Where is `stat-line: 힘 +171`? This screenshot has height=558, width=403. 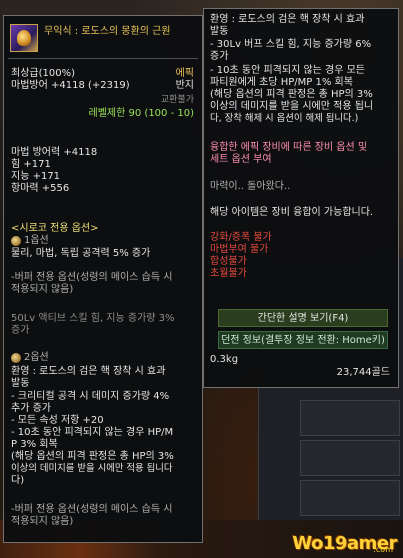
stat-line: 힘 +171 is located at coordinates (31, 164).